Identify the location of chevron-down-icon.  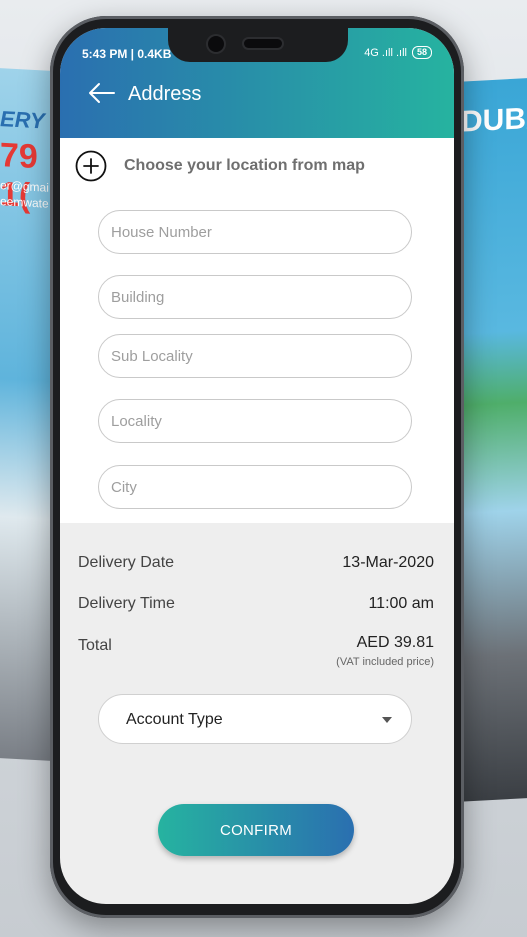
(387, 720).